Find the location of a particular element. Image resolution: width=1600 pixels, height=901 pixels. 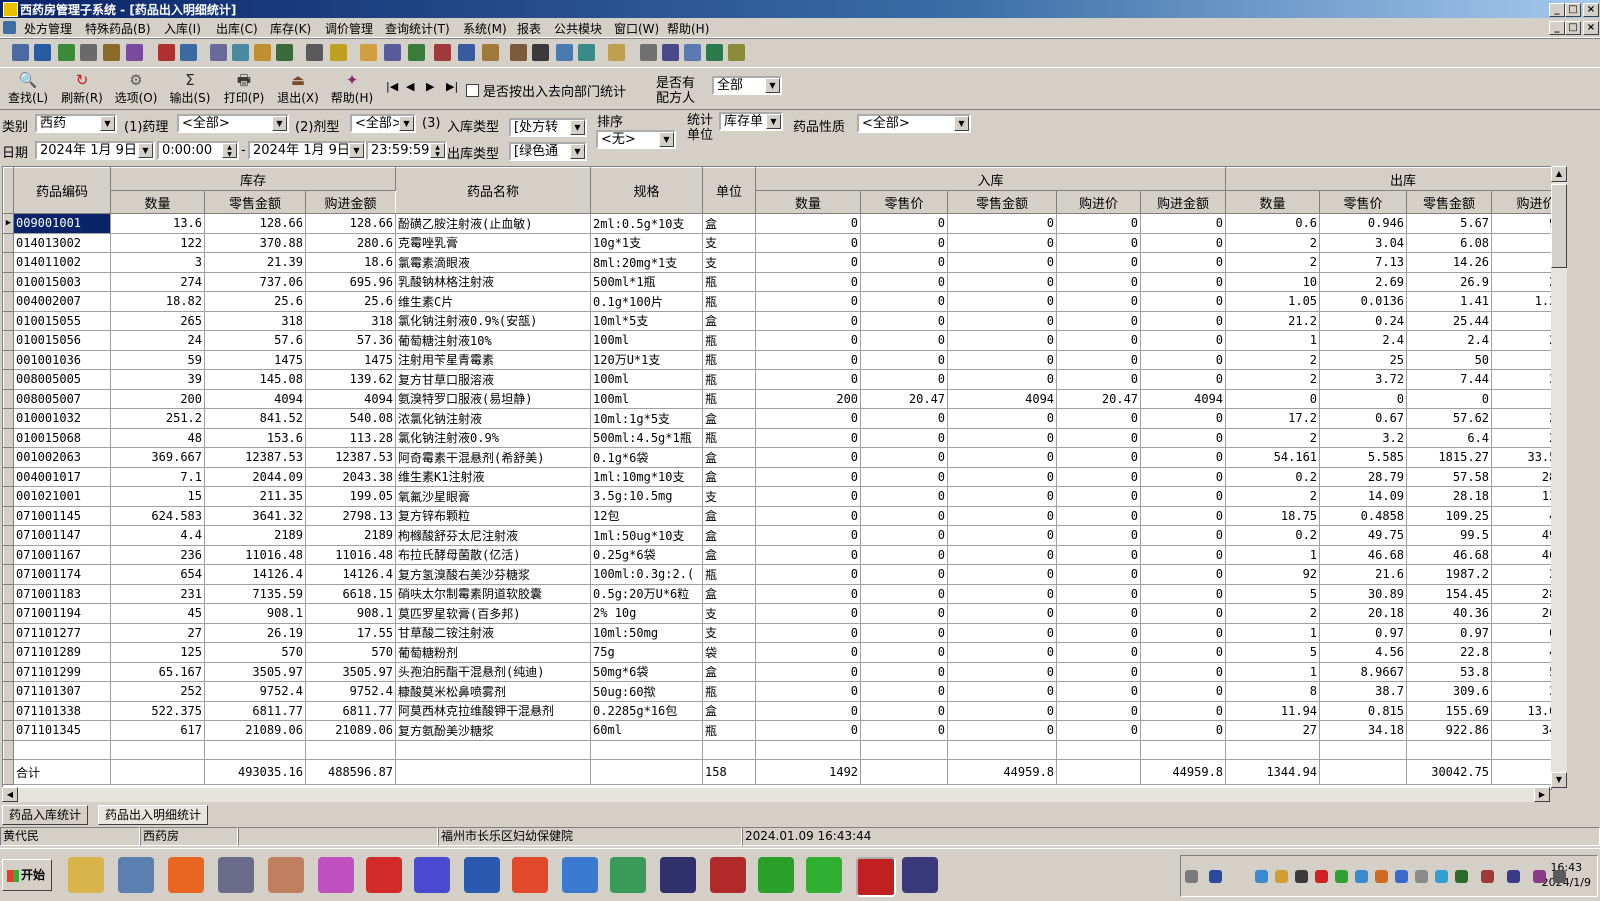

cell-out-purchase-price: 6.2 is located at coordinates (1521, 262).